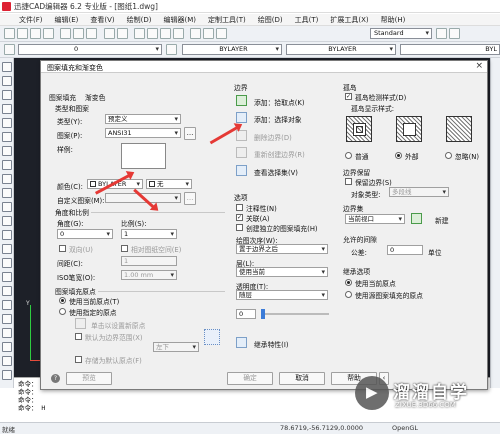 This screenshot has width=500, height=434. I want to click on dim-style-icon, so click(441, 33).